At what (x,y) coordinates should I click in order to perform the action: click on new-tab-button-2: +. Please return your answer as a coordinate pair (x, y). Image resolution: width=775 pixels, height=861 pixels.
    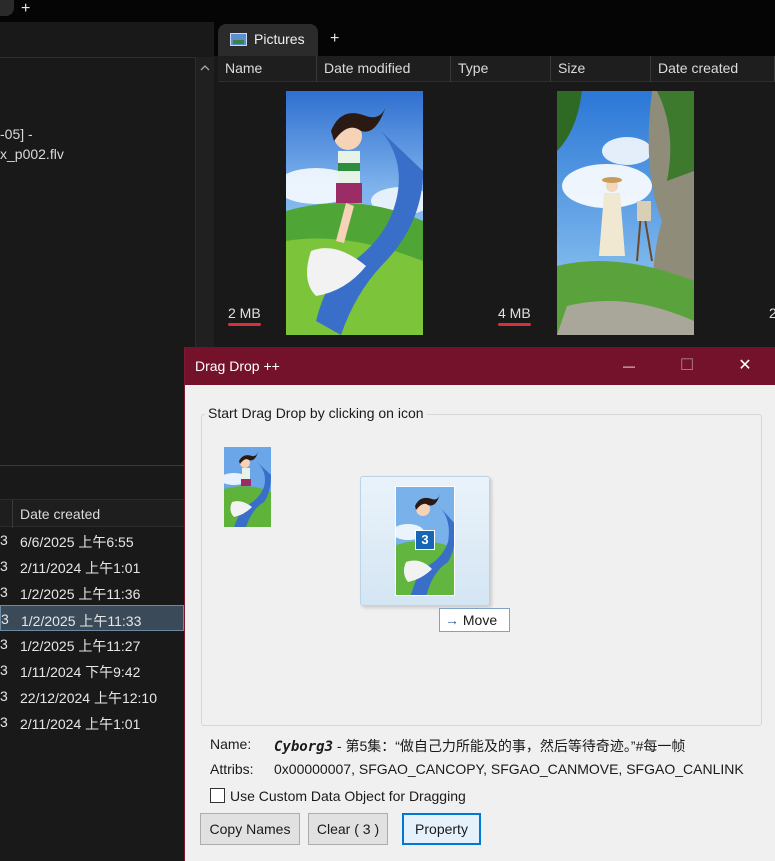
    Looking at the image, I should click on (334, 39).